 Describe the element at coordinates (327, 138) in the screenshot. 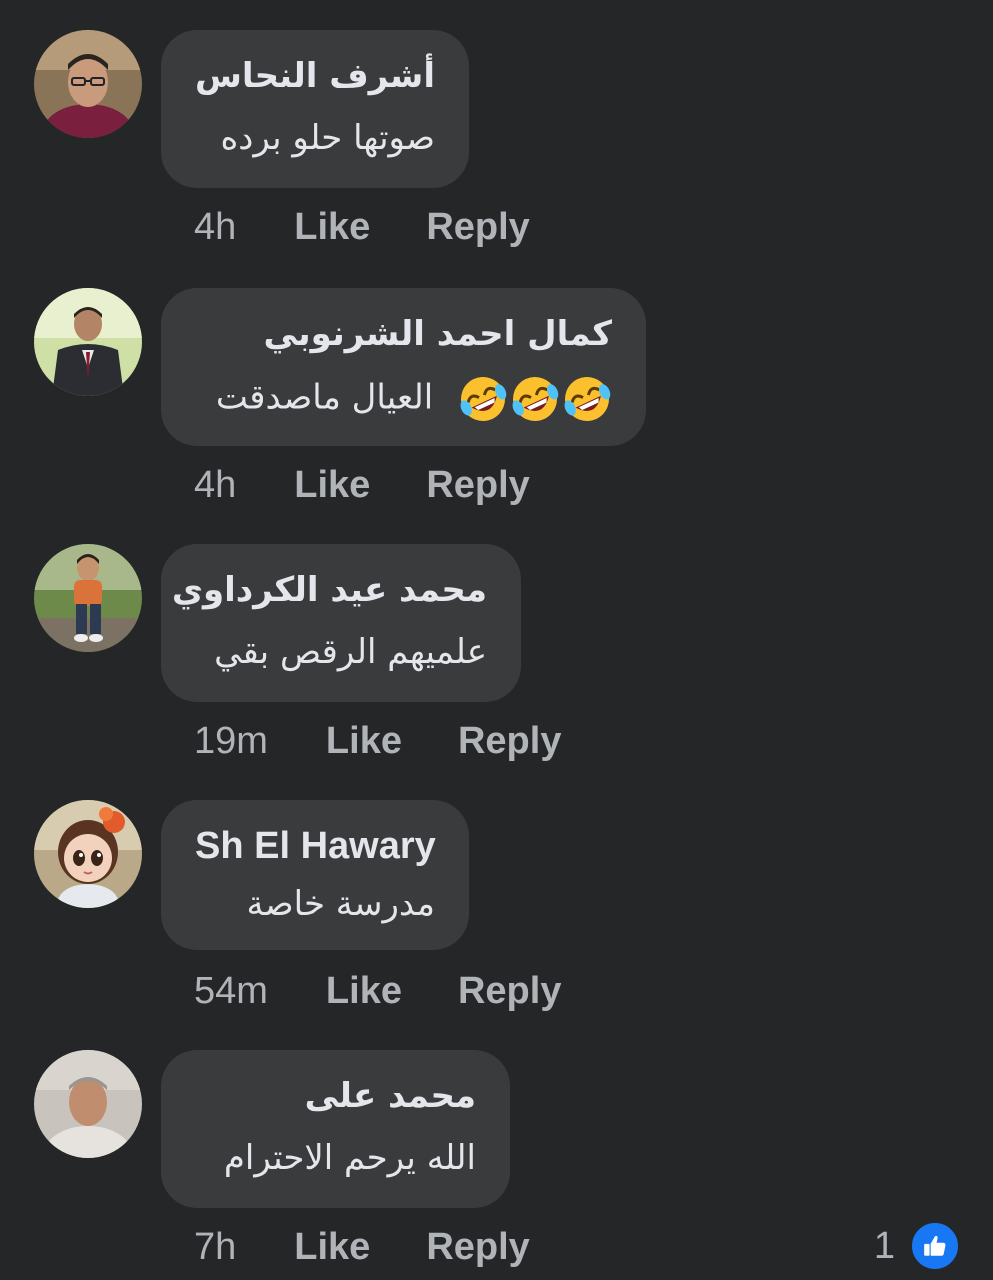

I see `comment-text: صوتها حلو برده` at that location.